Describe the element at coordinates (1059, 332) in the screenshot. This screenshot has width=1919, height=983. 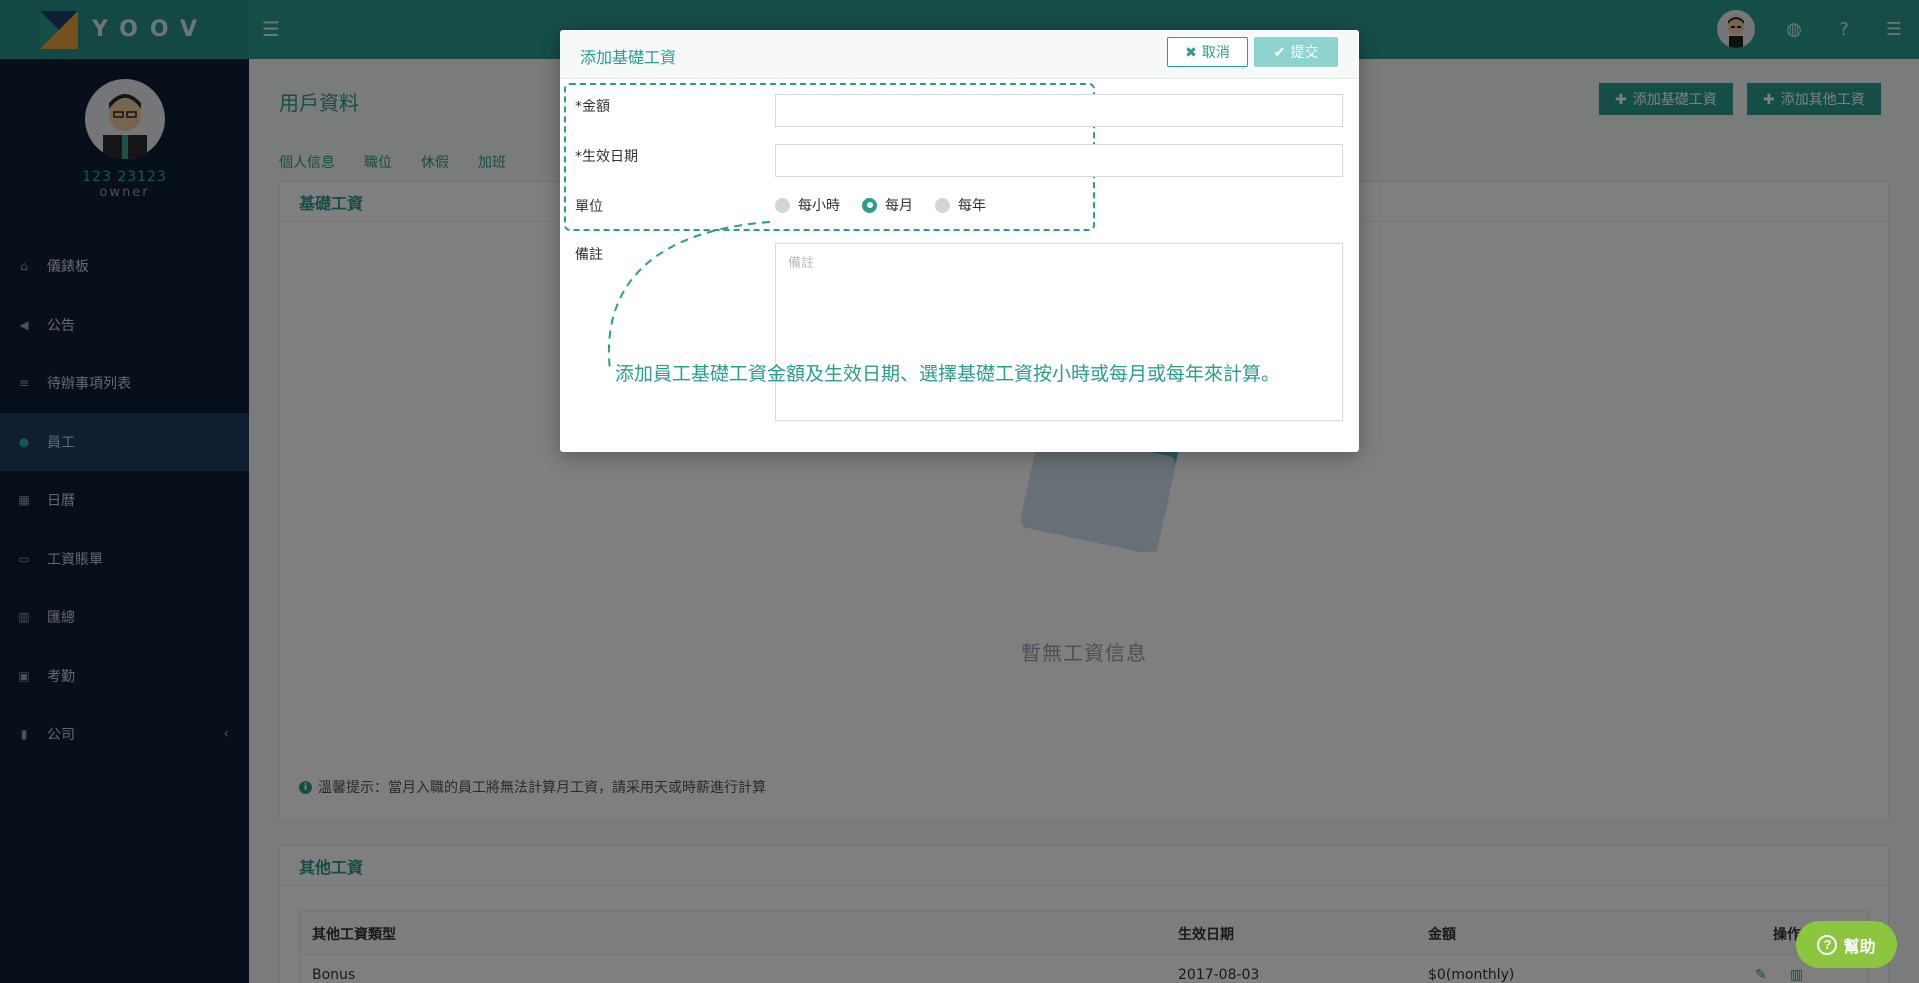
I see `remark-textarea` at that location.